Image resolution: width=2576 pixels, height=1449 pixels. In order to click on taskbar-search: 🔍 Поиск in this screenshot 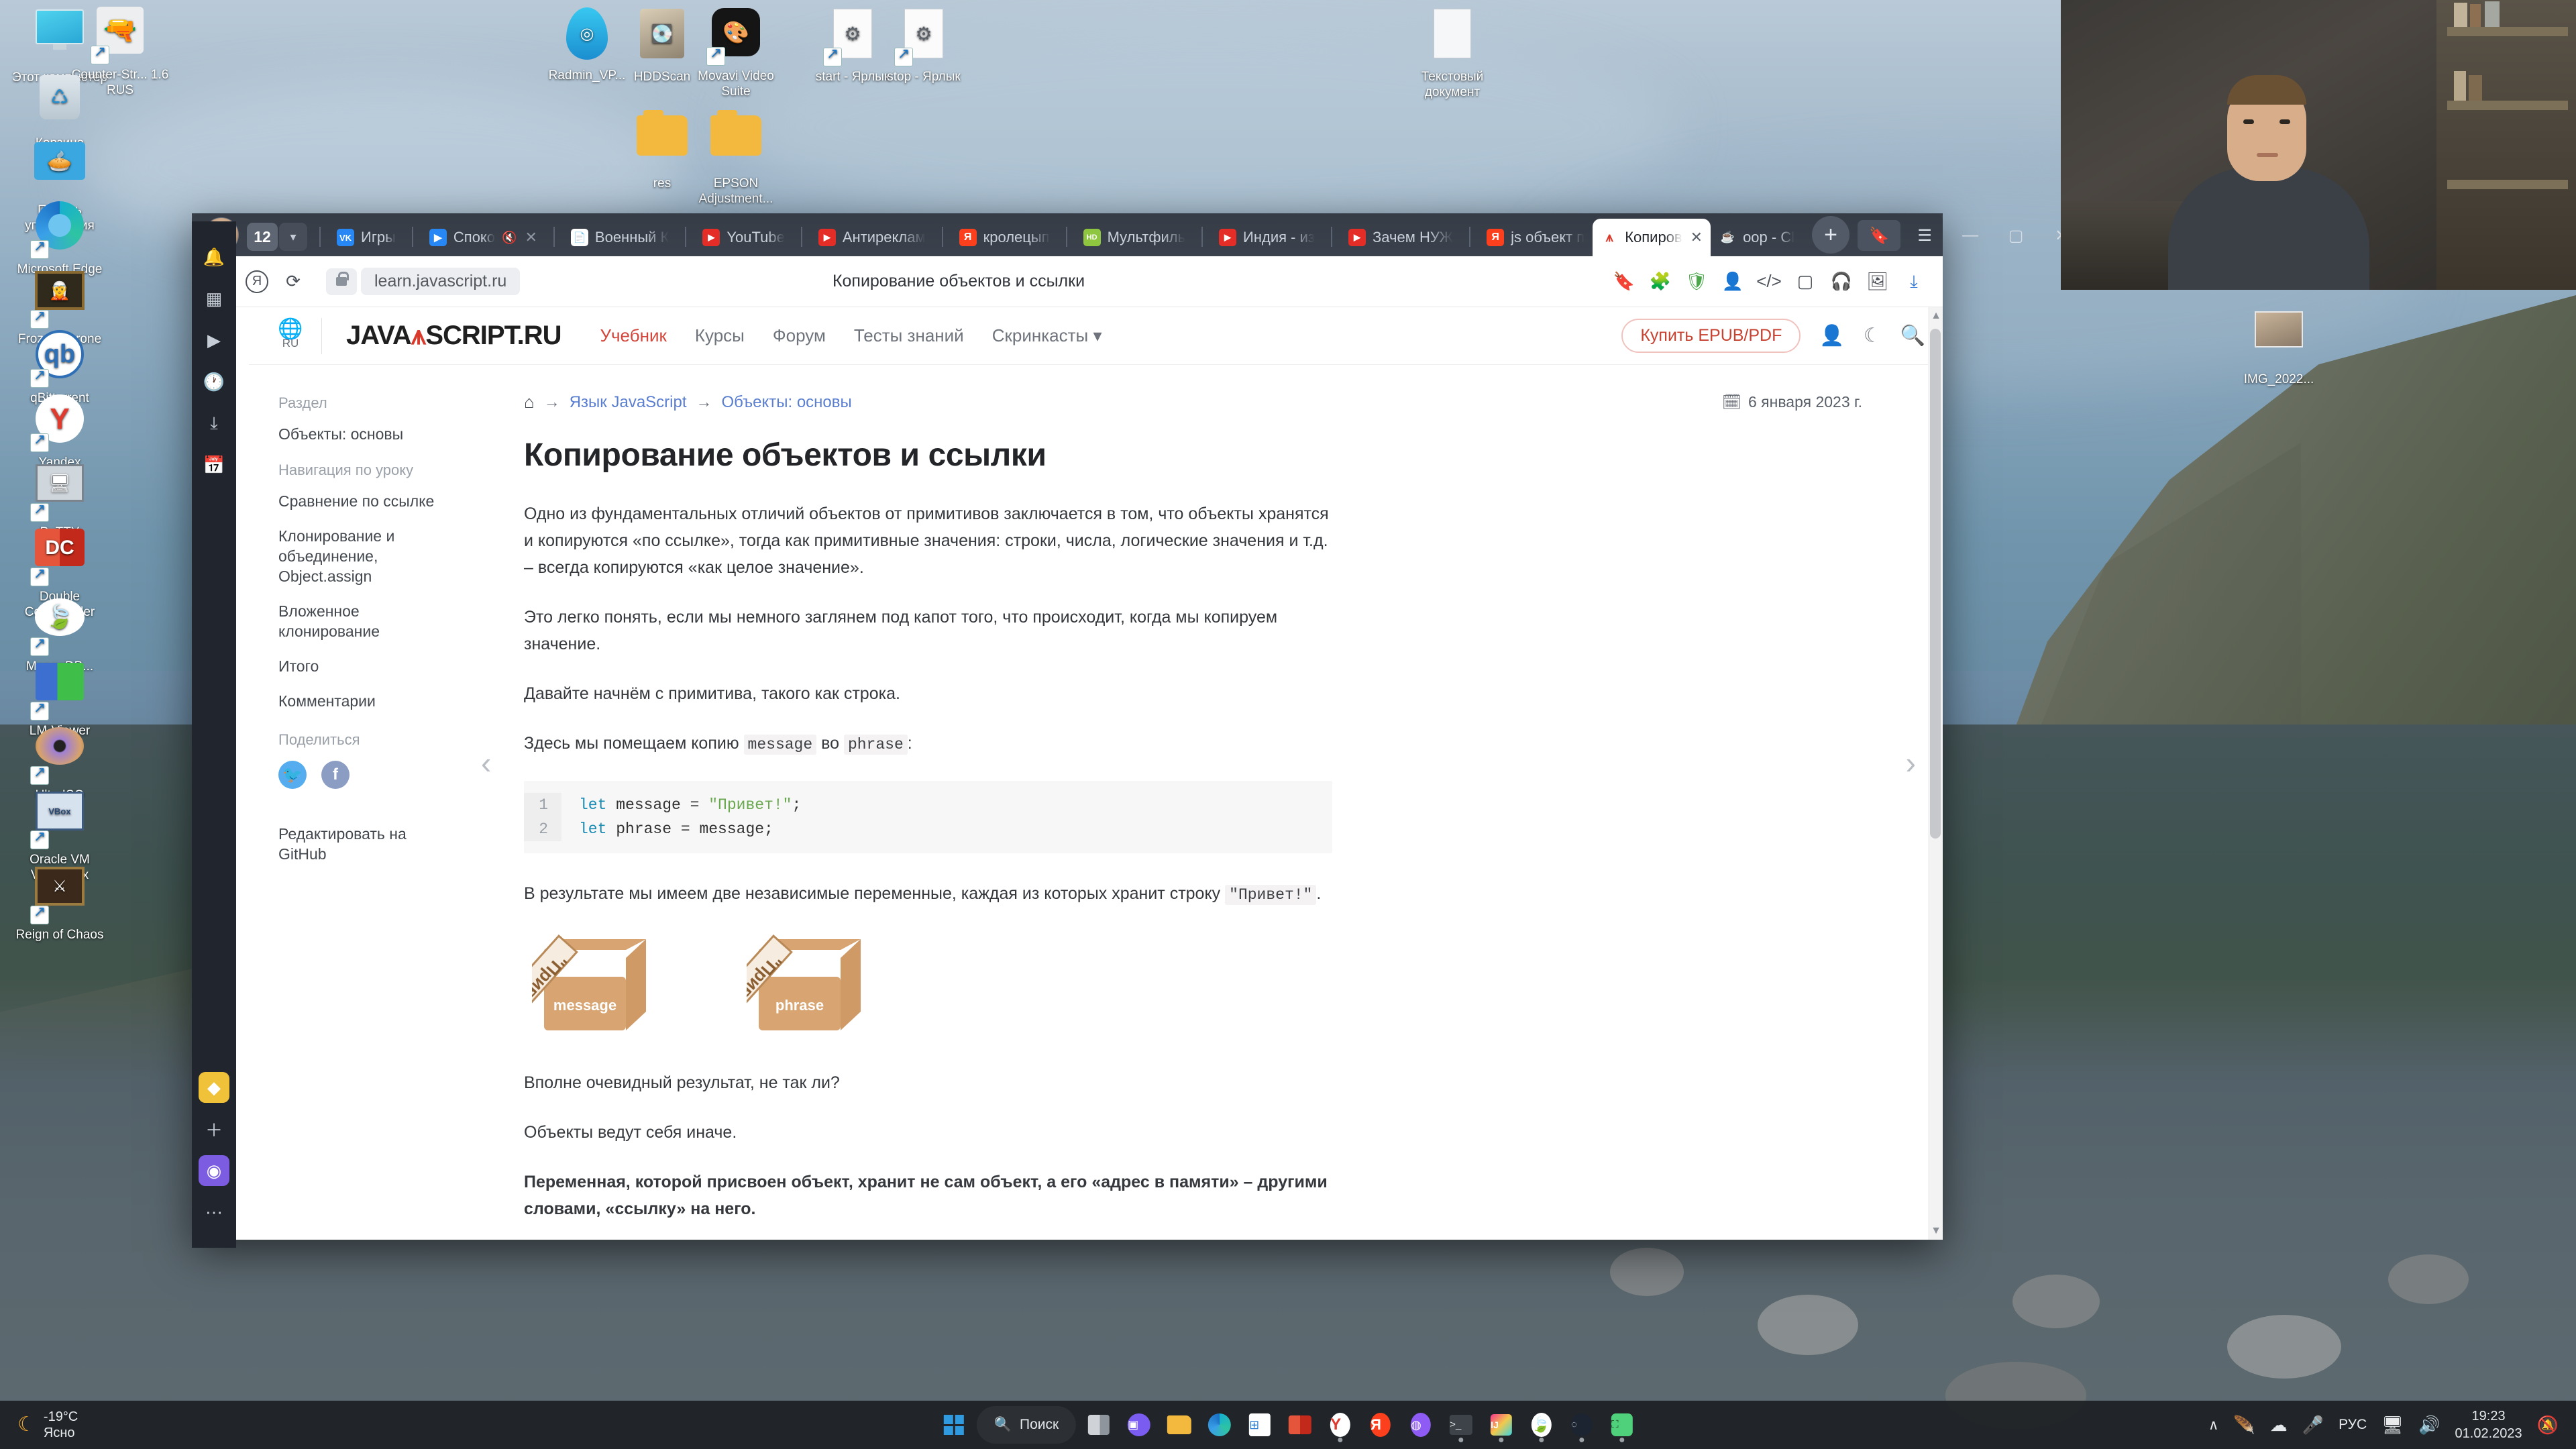, I will do `click(1026, 1425)`.